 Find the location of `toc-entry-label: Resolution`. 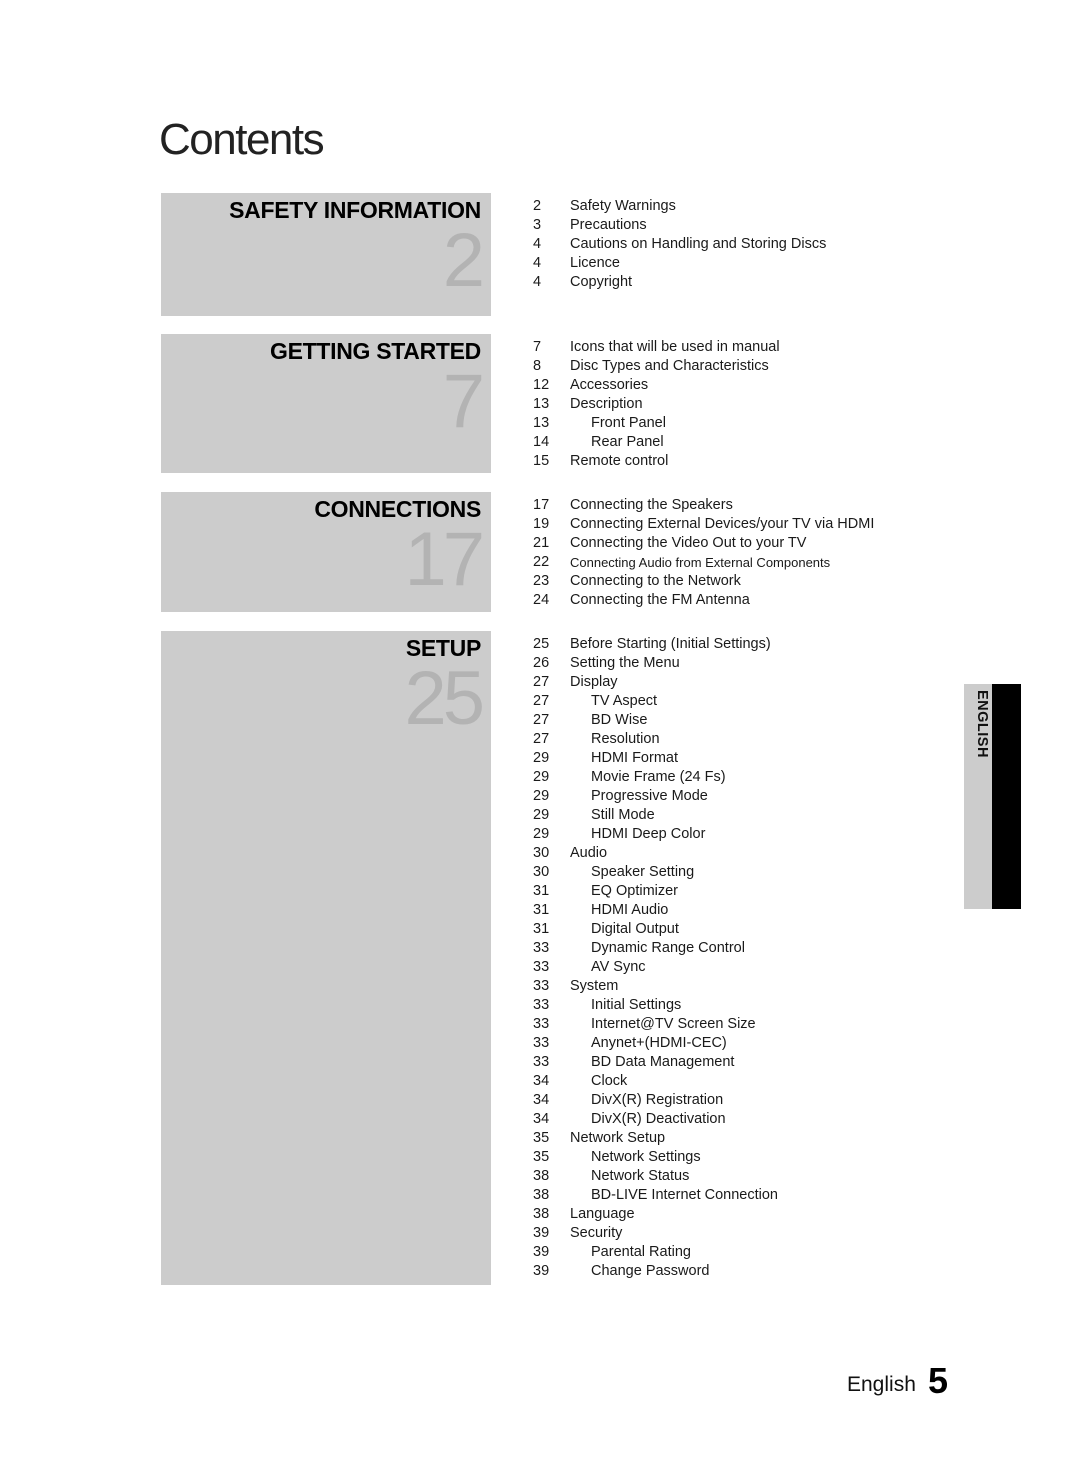

toc-entry-label: Resolution is located at coordinates (625, 739).